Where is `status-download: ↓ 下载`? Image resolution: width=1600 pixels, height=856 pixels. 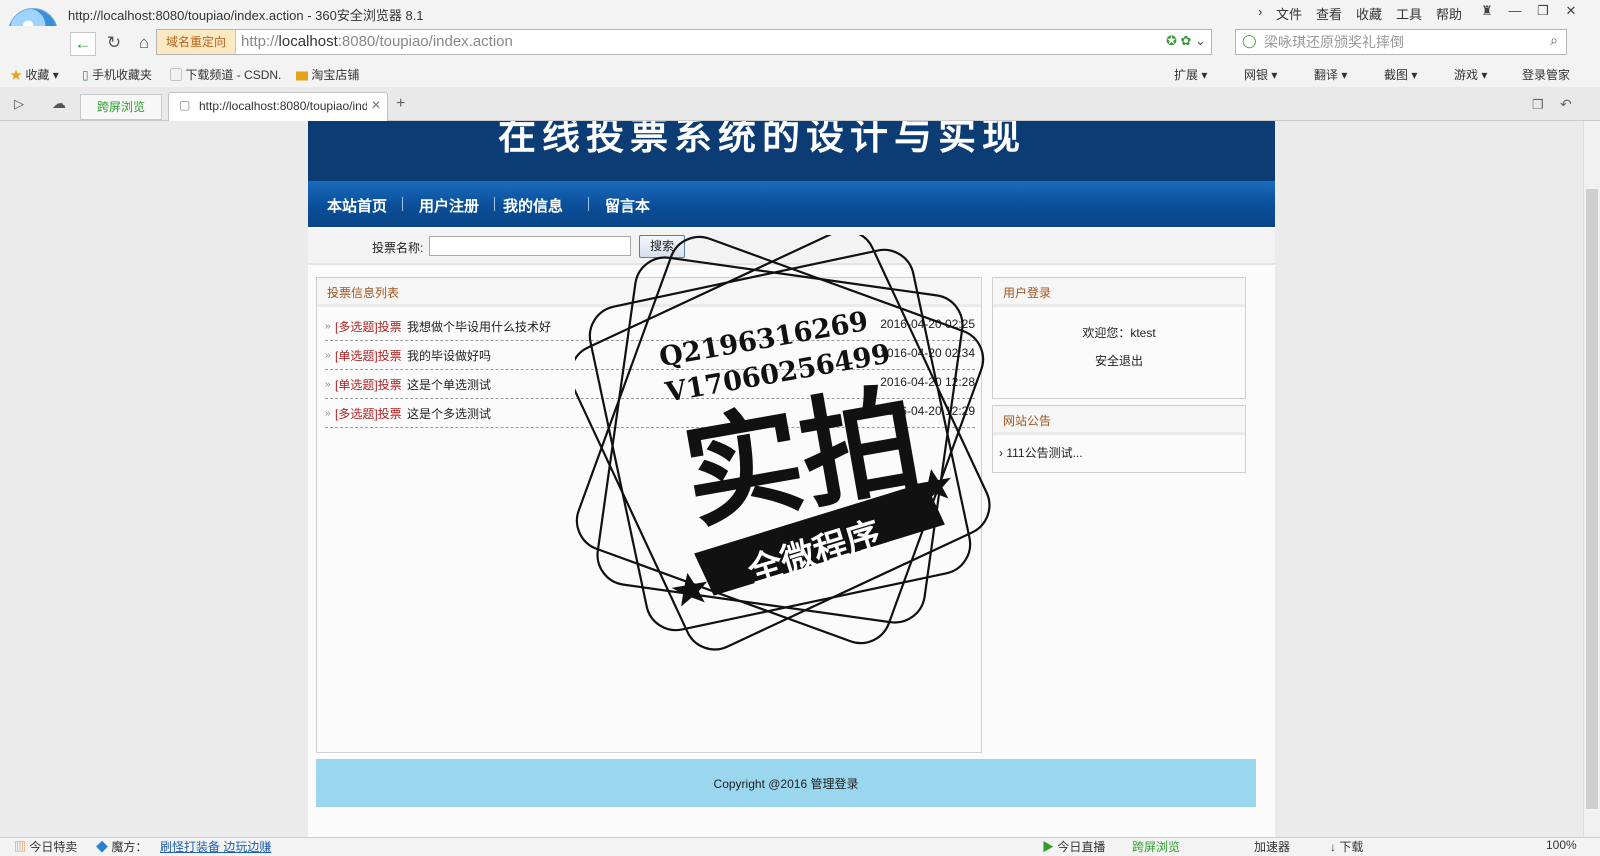
status-download: ↓ 下载 is located at coordinates (1346, 846).